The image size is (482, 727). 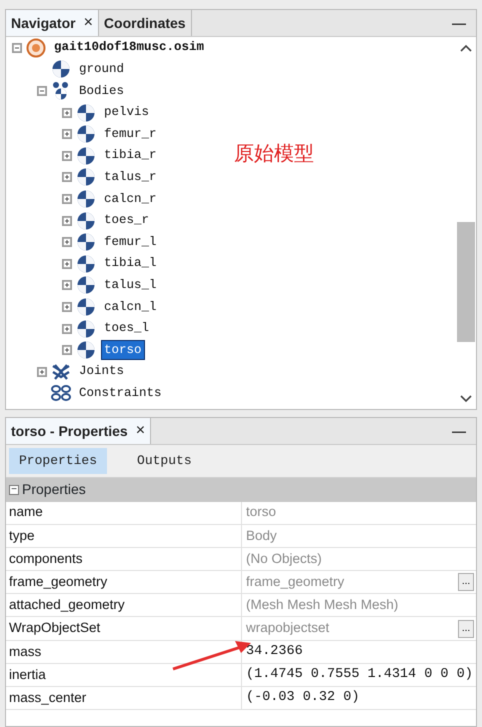 I want to click on tree-item: talus_l, so click(x=130, y=285).